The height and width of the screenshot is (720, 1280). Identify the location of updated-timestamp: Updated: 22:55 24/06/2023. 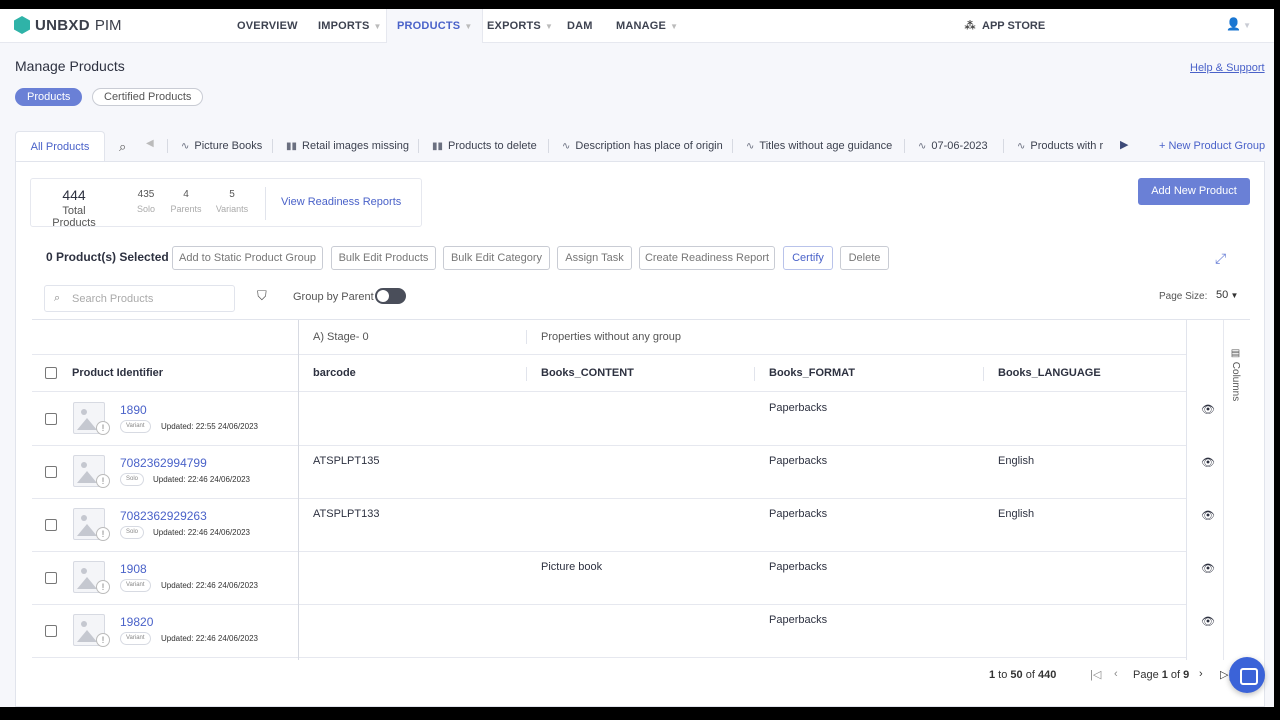
(209, 426).